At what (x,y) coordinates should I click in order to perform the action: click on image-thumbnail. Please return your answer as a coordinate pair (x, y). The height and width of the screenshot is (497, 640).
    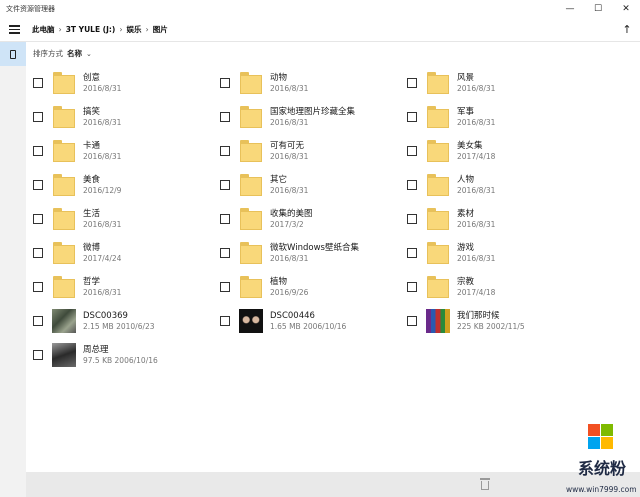
    Looking at the image, I should click on (438, 321).